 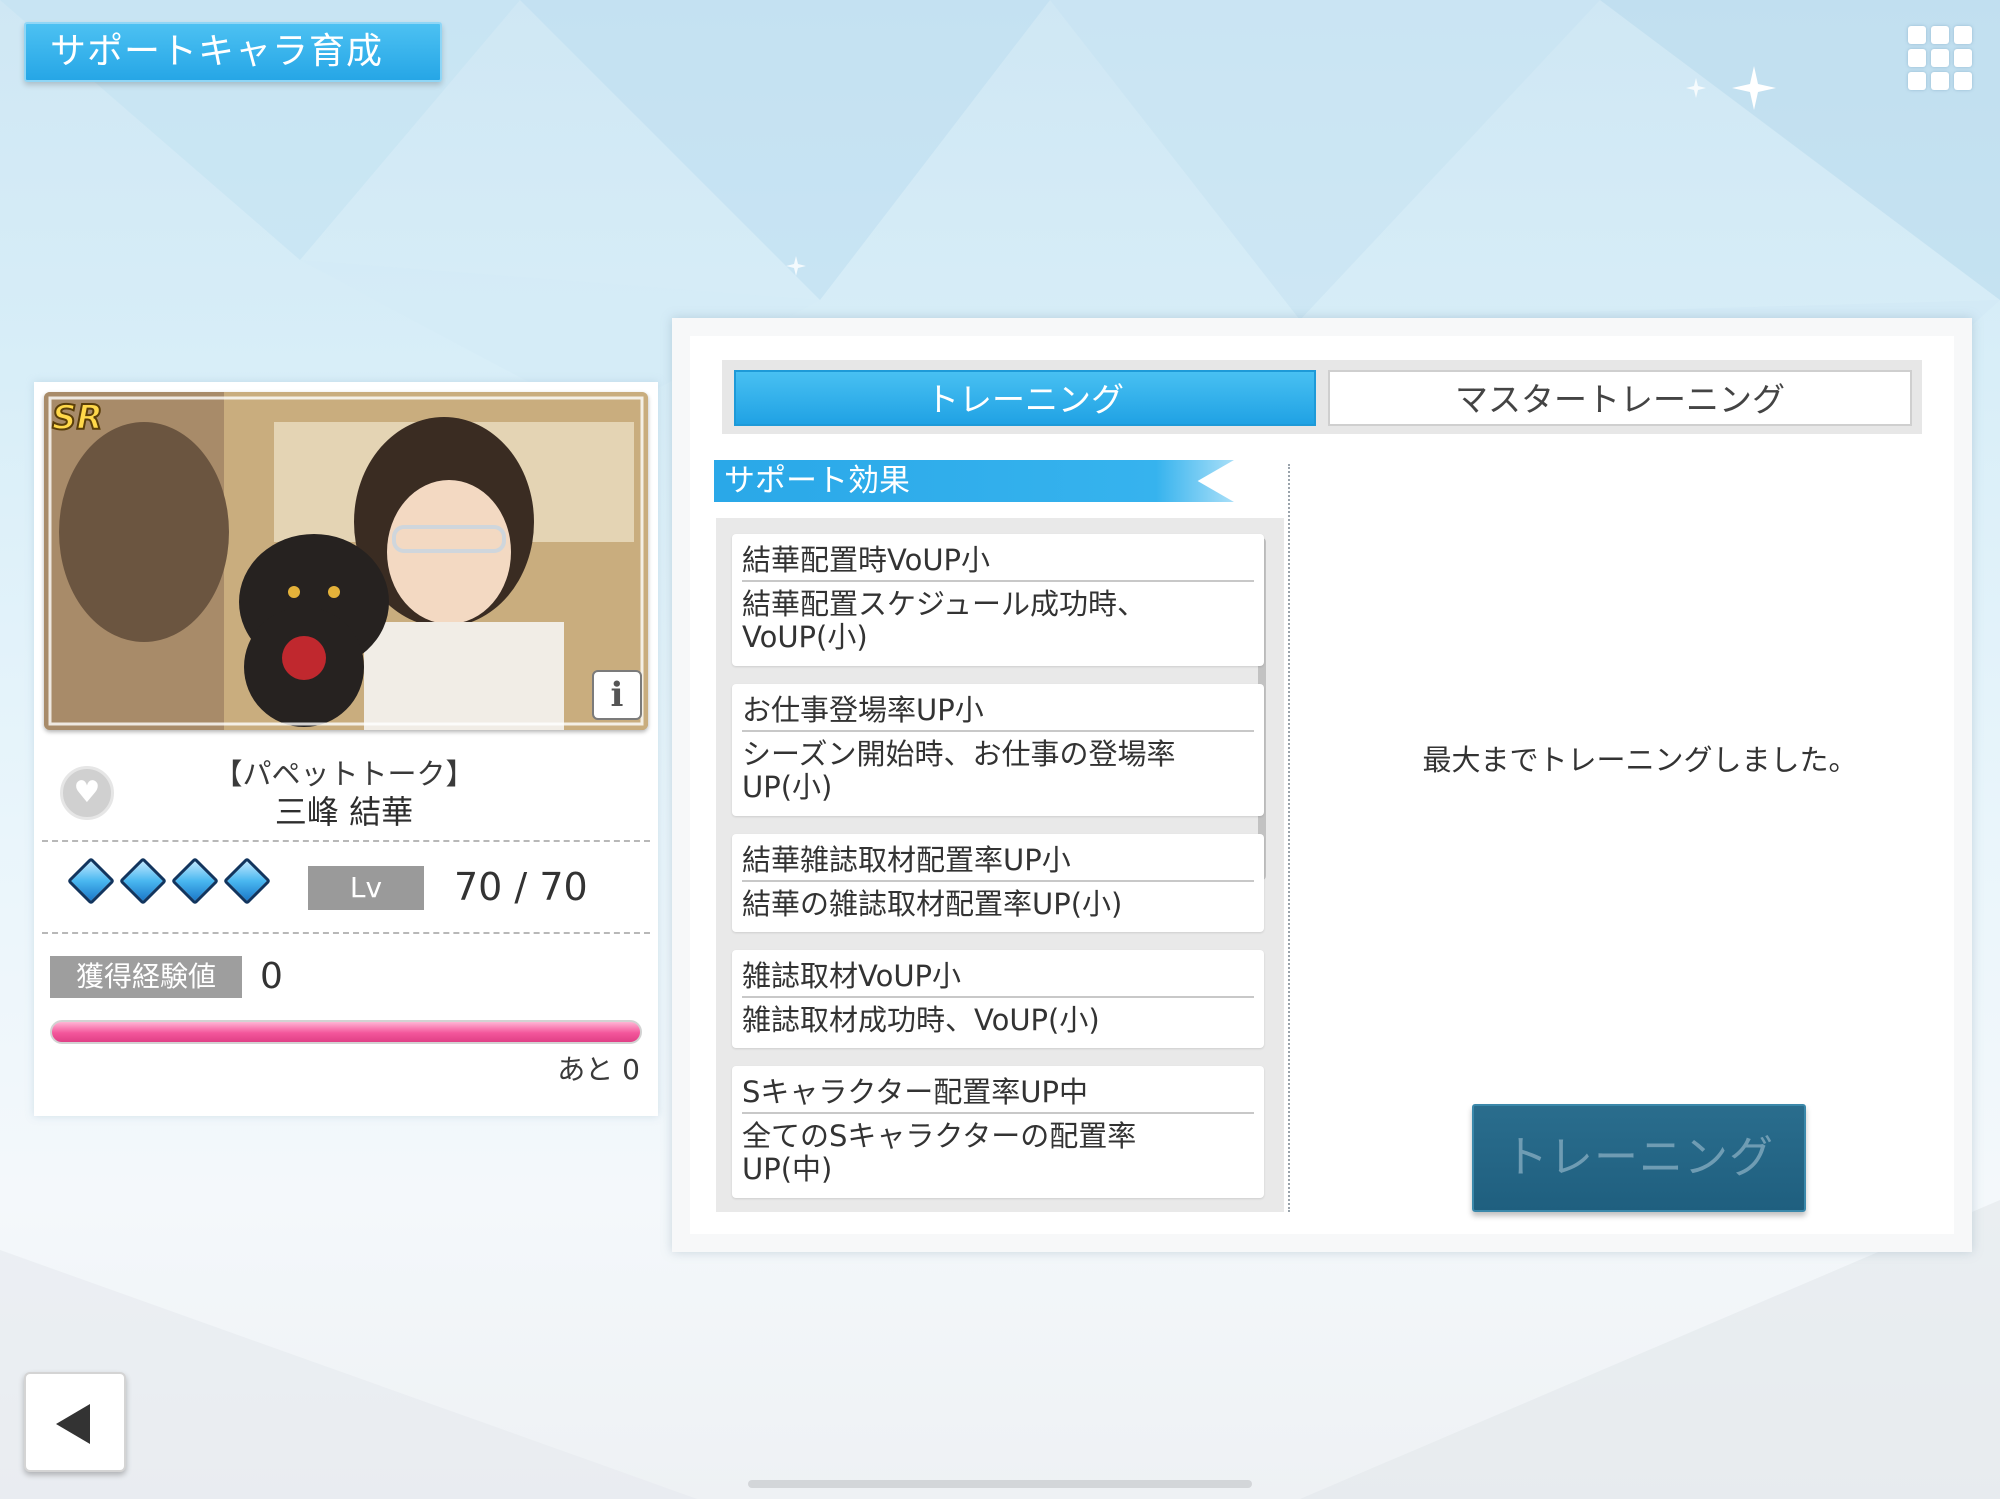 I want to click on card-art, so click(x=346, y=561).